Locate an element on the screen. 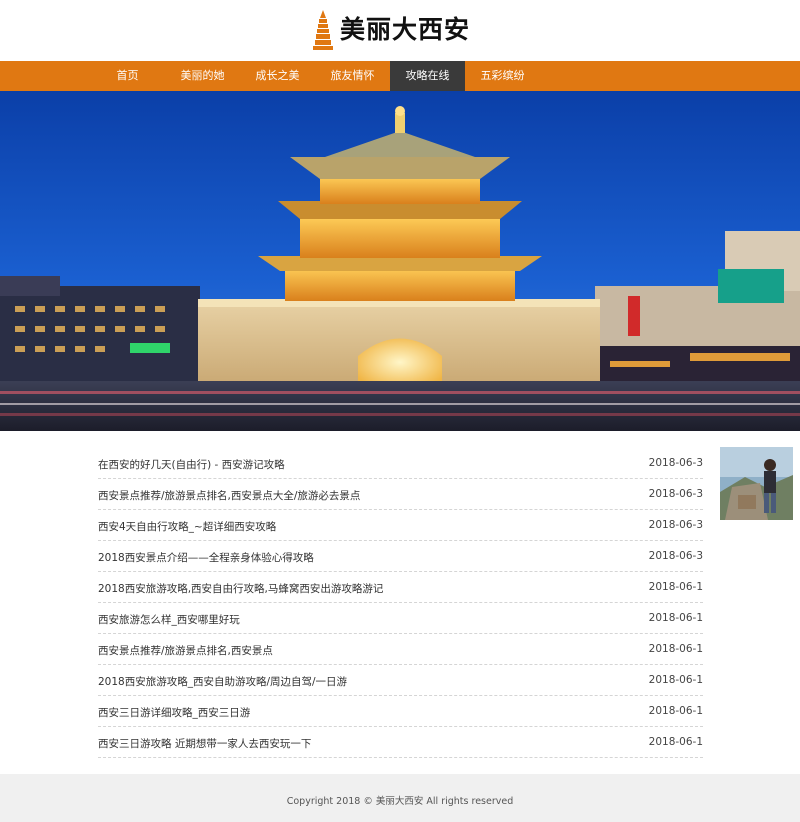 The height and width of the screenshot is (822, 800). nav-item-beautiful-her: 美丽的她 is located at coordinates (202, 76).